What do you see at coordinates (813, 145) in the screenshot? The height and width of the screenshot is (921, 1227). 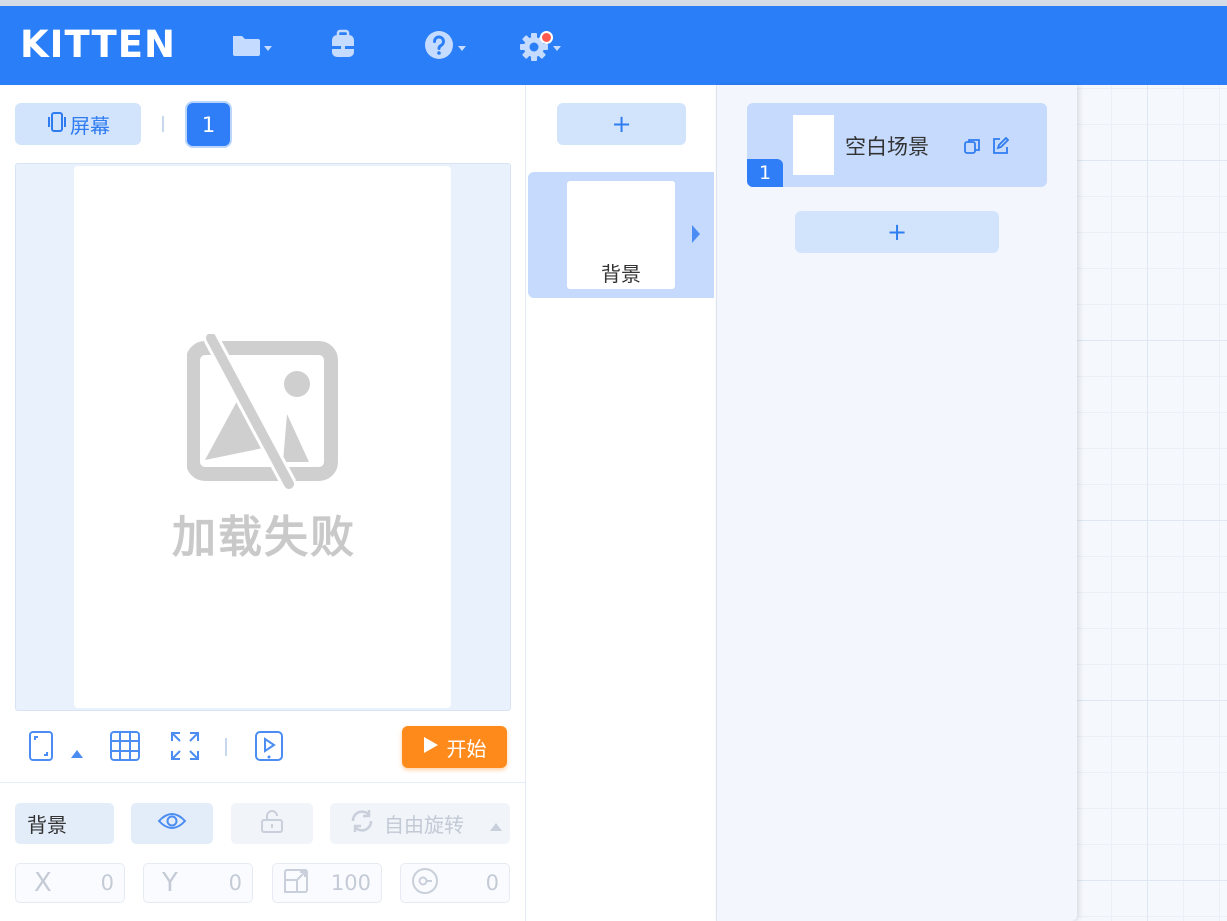 I see `scene-thumbnail` at bounding box center [813, 145].